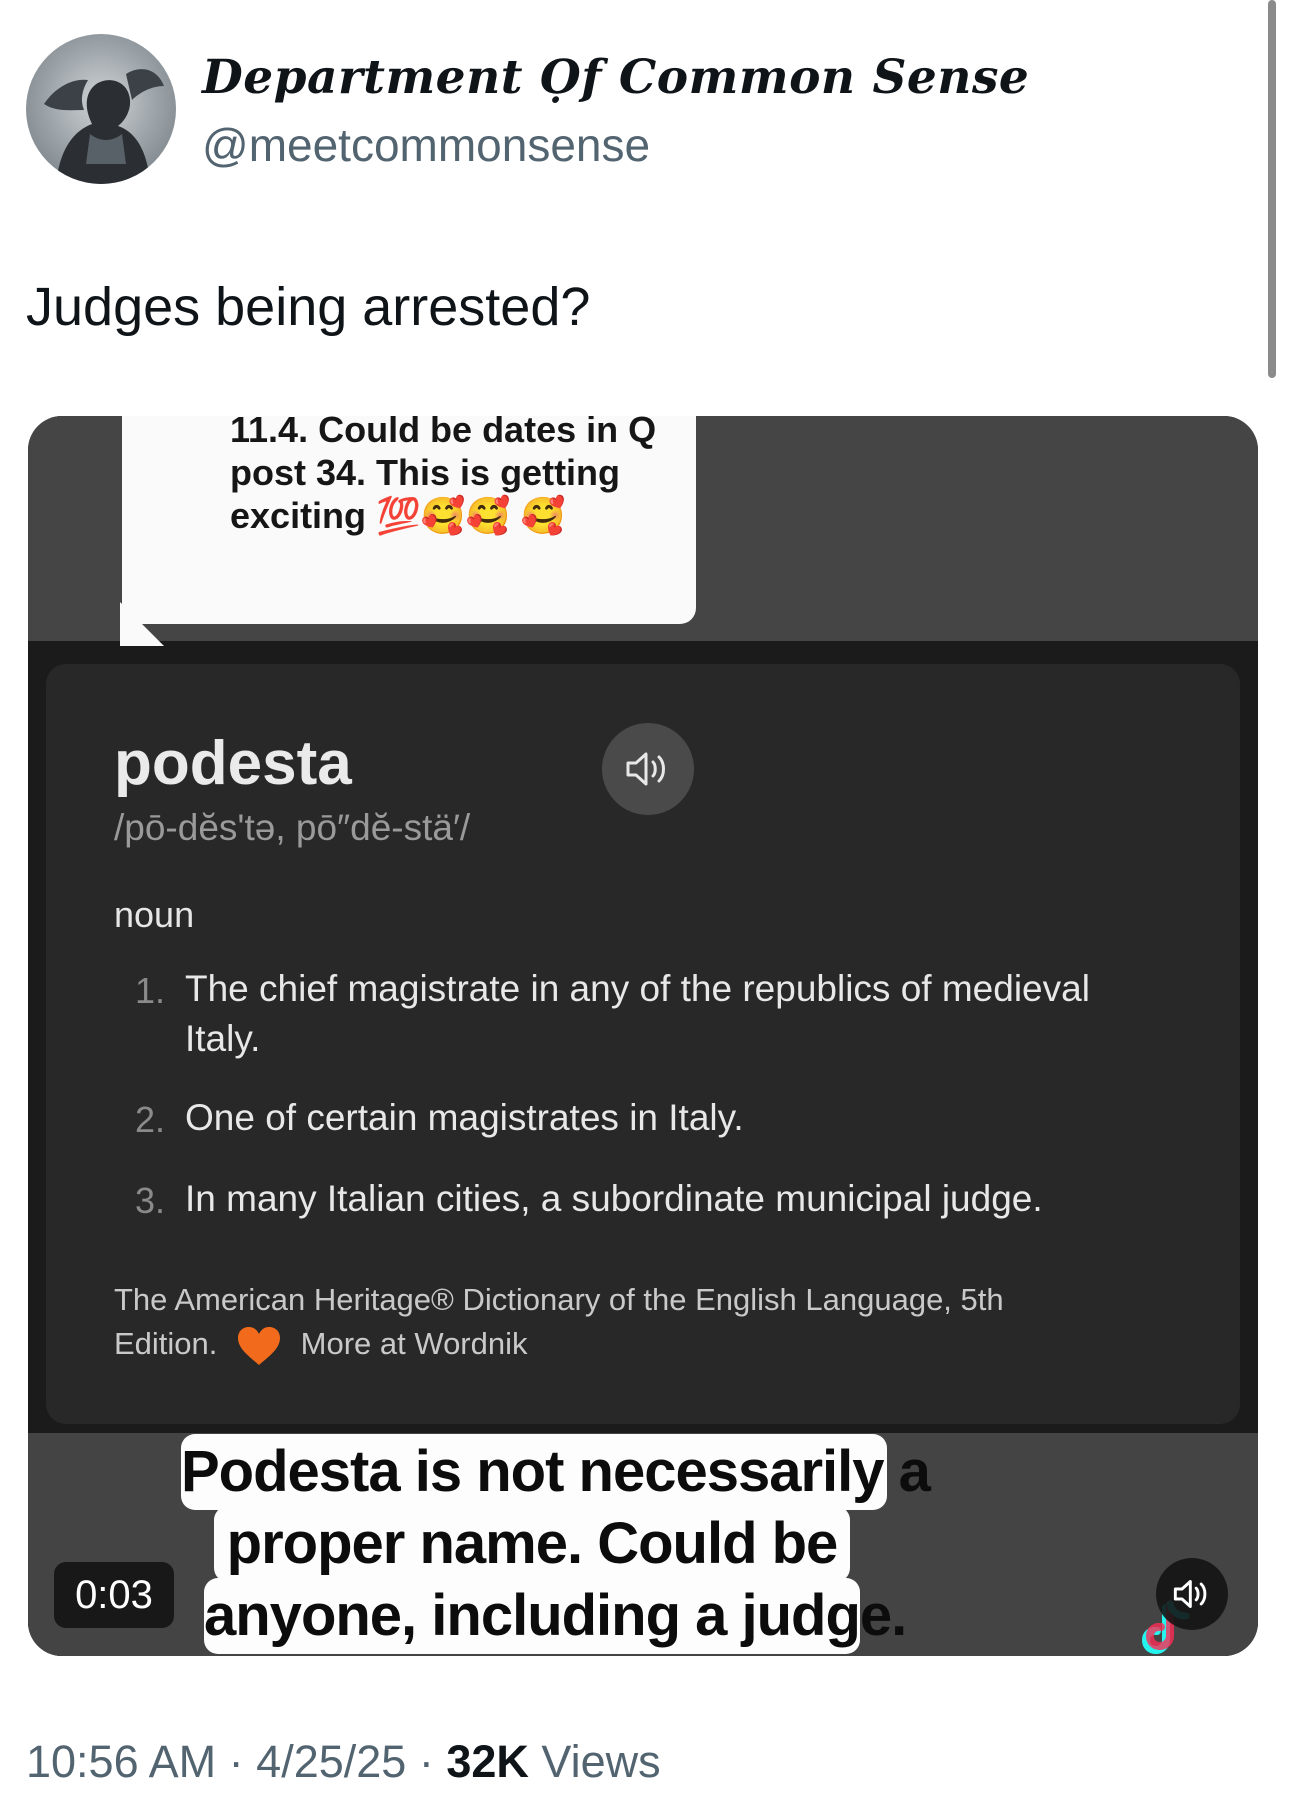 The width and height of the screenshot is (1290, 1817). Describe the element at coordinates (1272, 189) in the screenshot. I see `scrollbar` at that location.